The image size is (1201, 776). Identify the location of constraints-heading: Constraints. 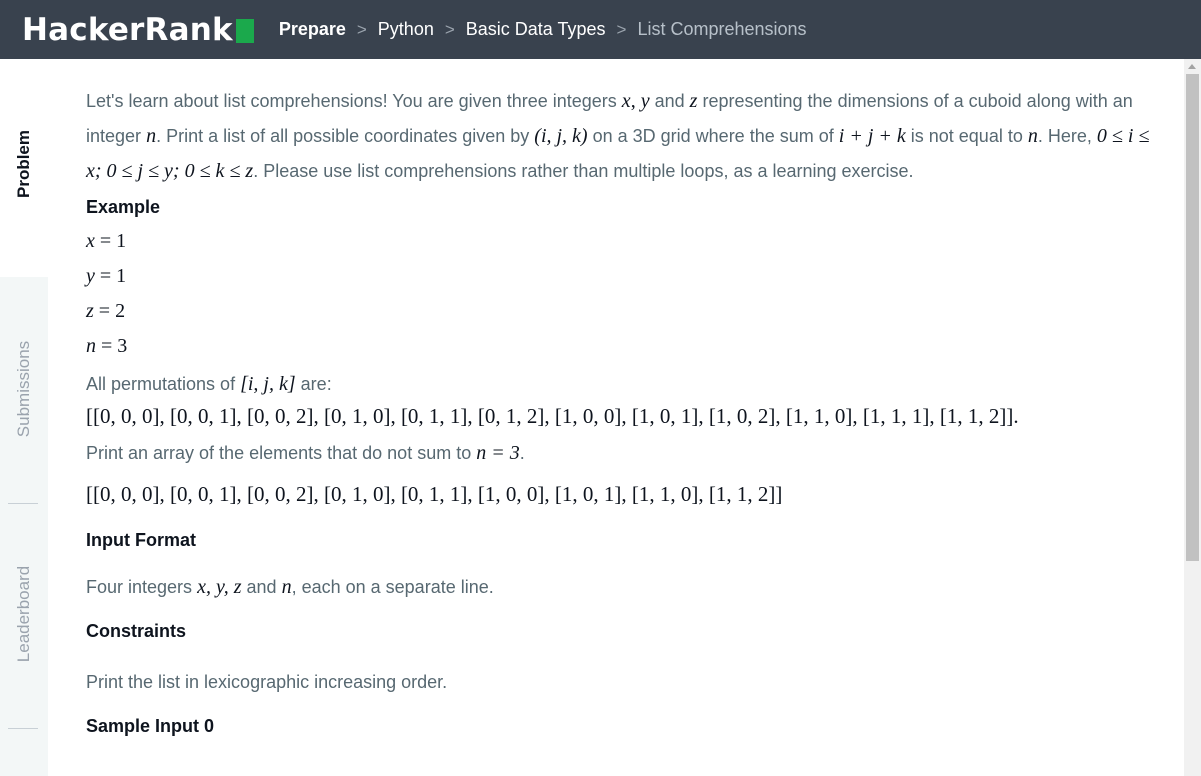
(136, 631).